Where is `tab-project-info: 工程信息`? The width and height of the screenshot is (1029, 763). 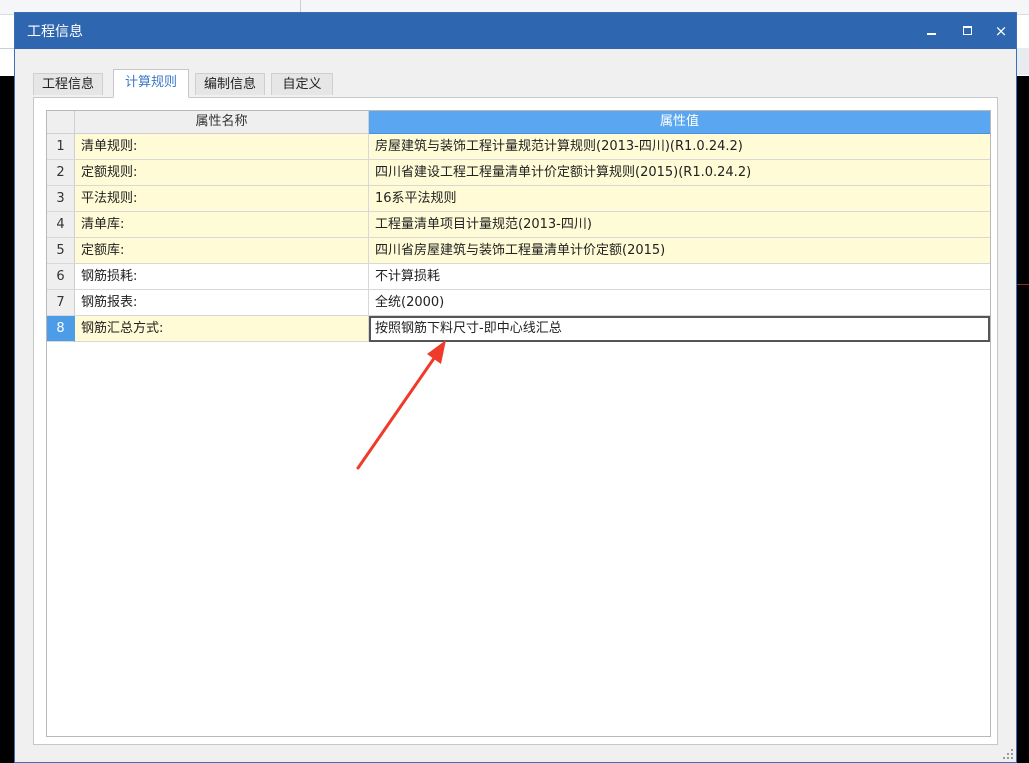
tab-project-info: 工程信息 is located at coordinates (68, 84).